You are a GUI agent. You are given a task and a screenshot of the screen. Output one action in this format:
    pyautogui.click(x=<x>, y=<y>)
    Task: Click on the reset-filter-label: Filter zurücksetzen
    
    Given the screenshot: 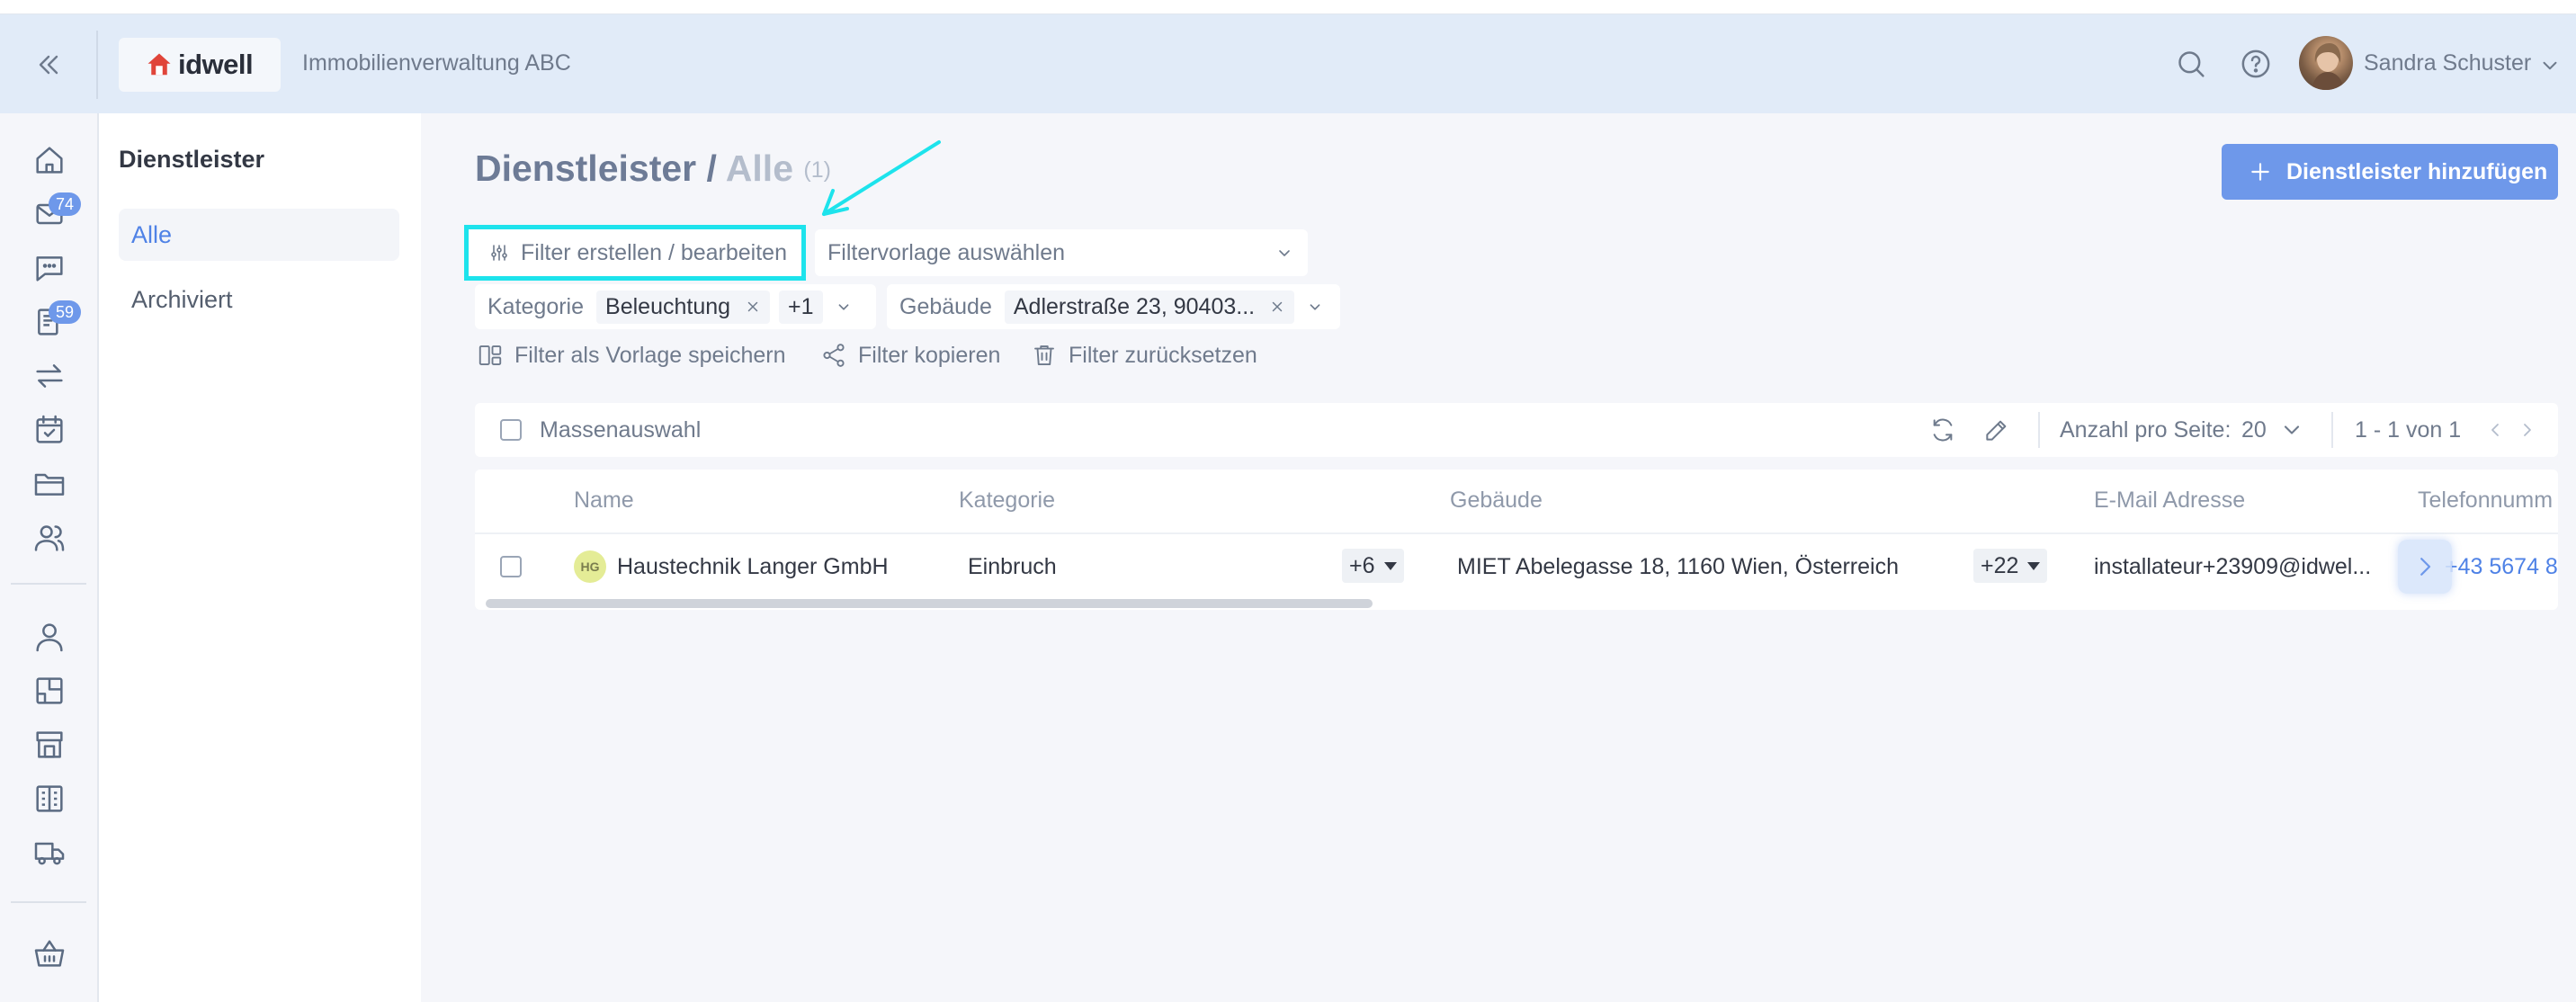 What is the action you would take?
    pyautogui.click(x=1163, y=355)
    